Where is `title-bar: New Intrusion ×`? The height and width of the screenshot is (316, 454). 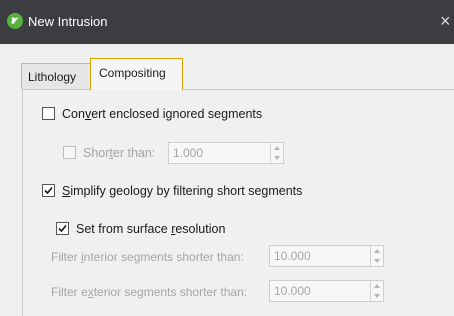
title-bar: New Intrusion × is located at coordinates (227, 22).